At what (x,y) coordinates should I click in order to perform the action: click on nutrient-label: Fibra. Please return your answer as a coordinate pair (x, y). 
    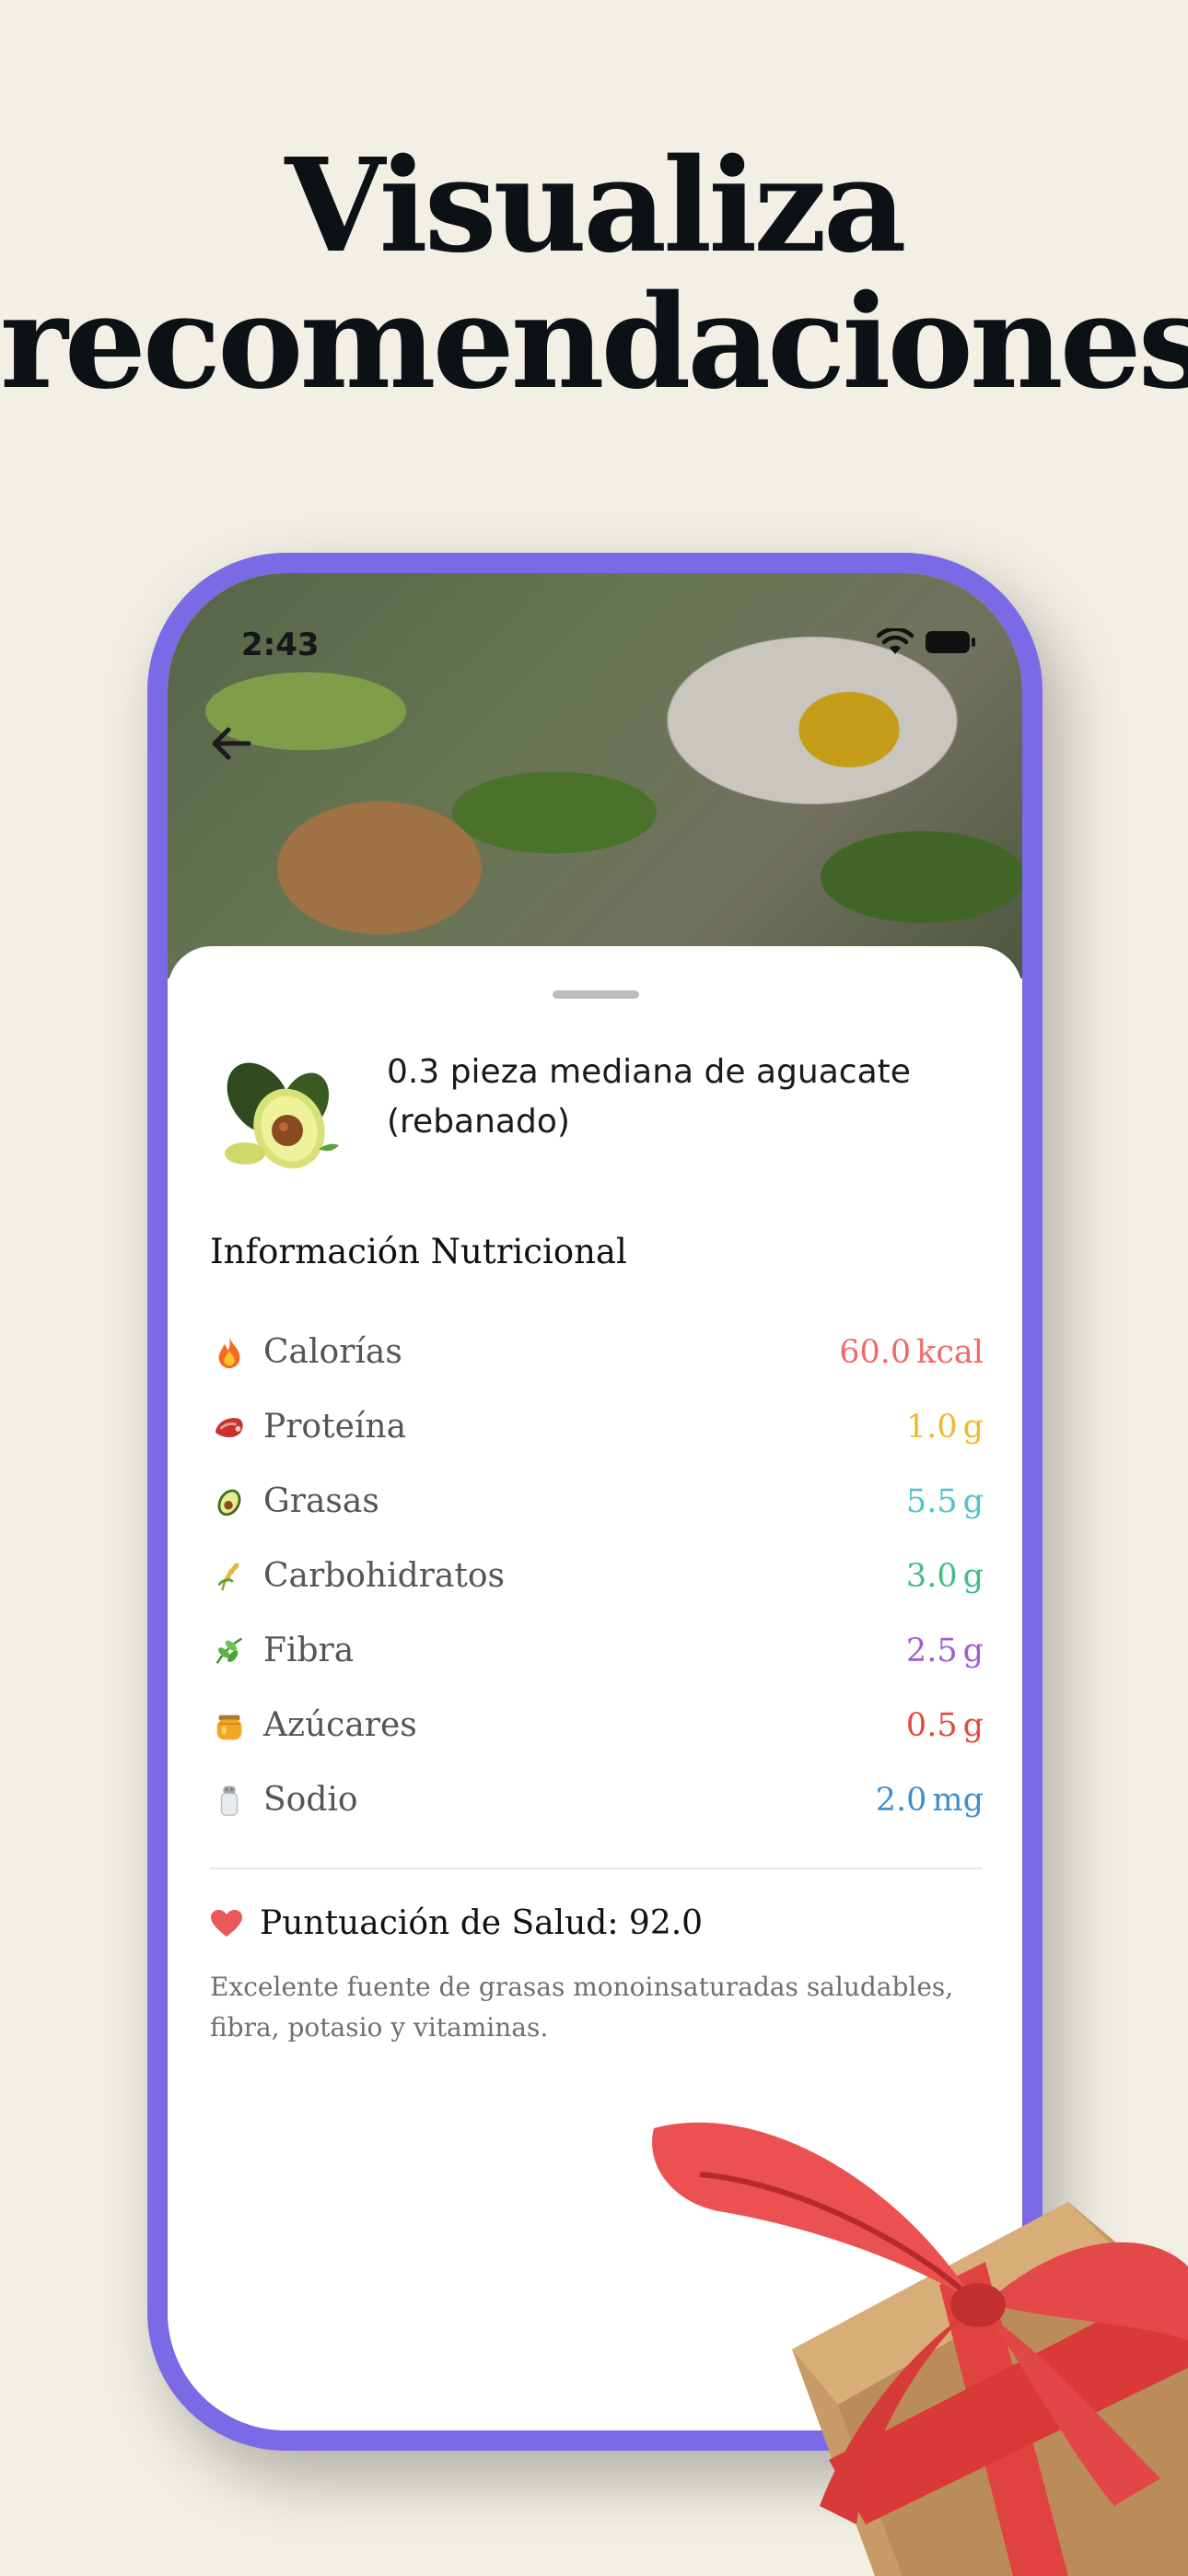
    Looking at the image, I should click on (309, 1650).